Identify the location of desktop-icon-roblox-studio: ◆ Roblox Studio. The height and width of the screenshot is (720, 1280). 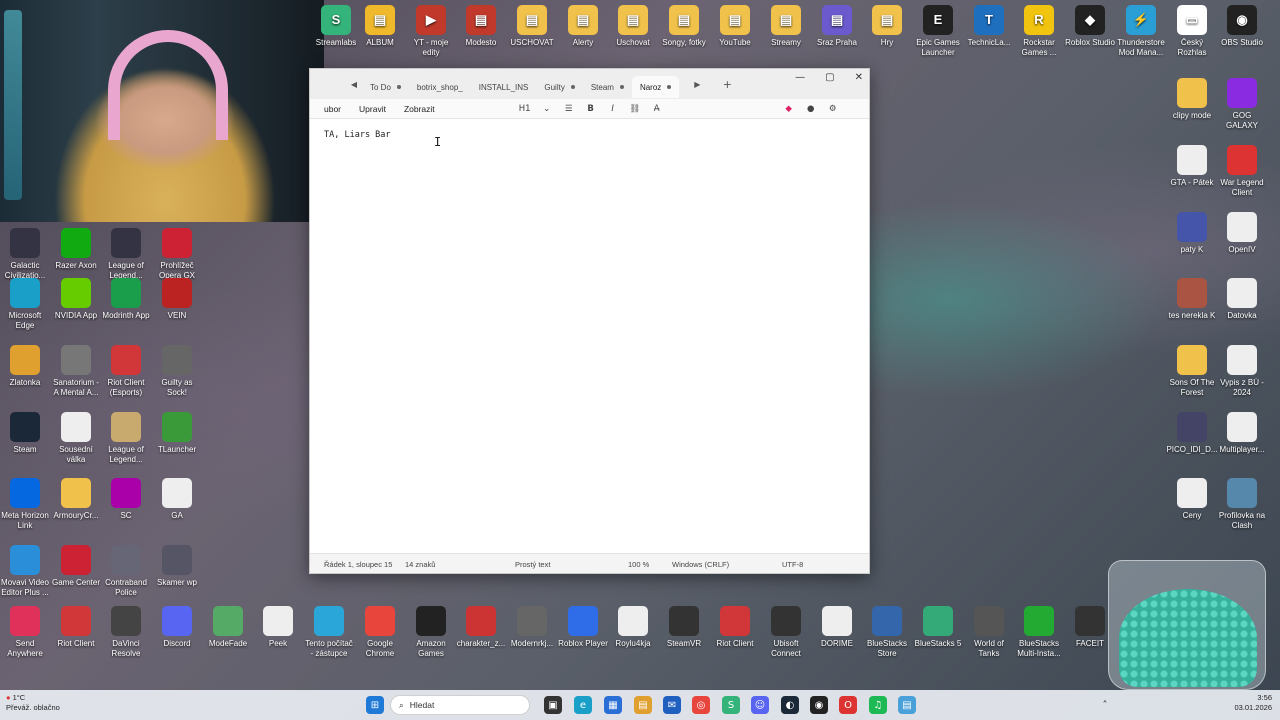
(1090, 26).